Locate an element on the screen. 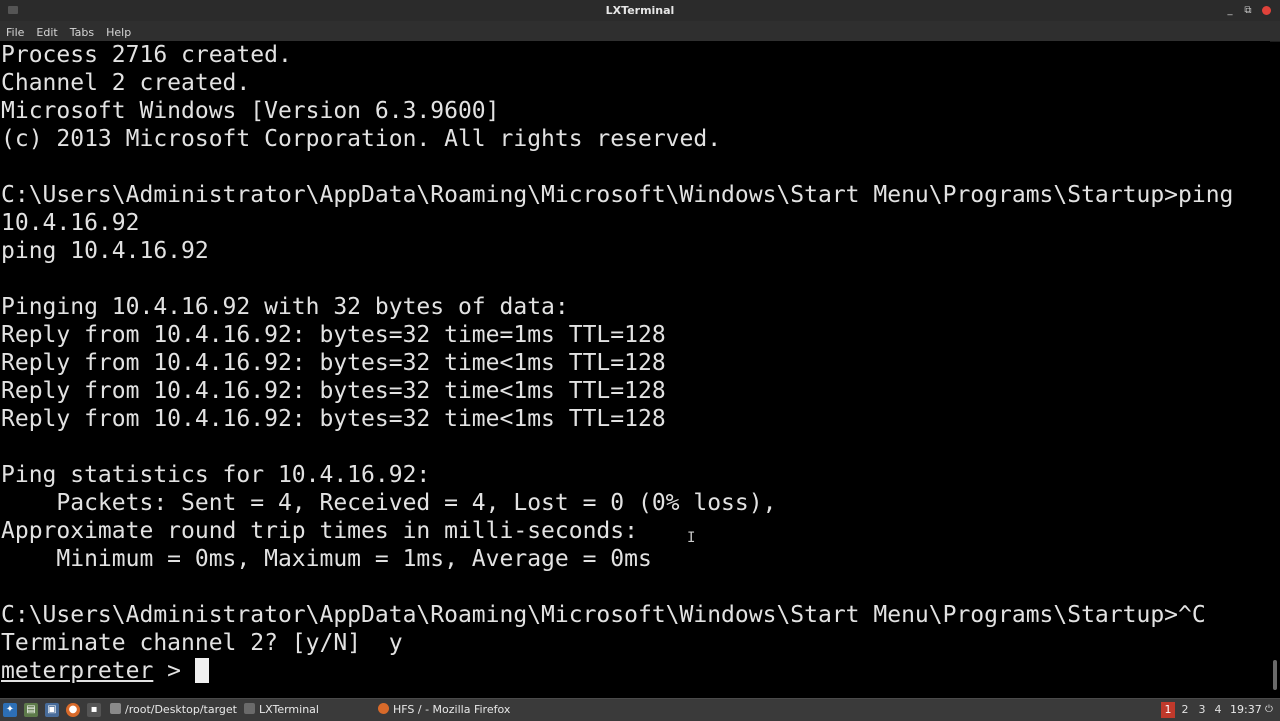 This screenshot has height=721, width=1280. file-manager-icon: ▤ is located at coordinates (31, 710).